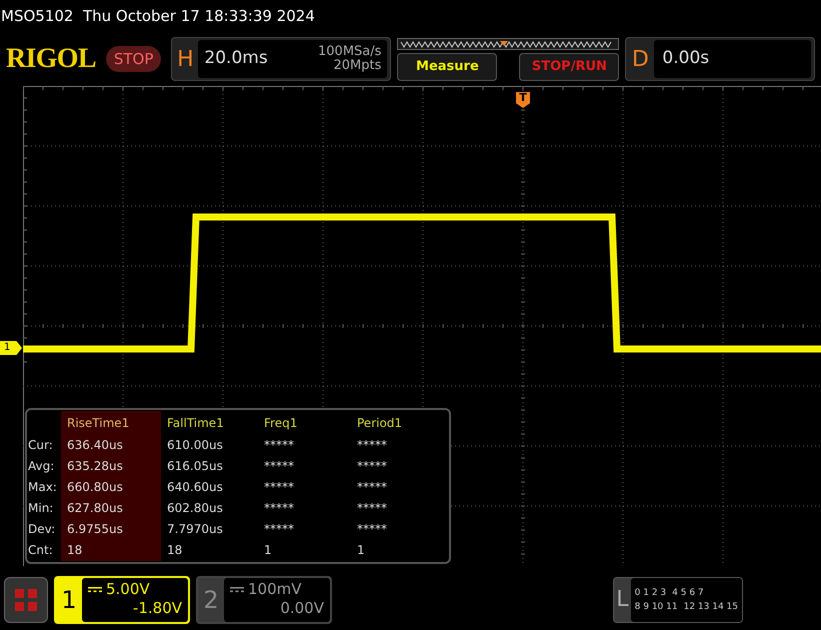 This screenshot has height=630, width=821. What do you see at coordinates (111, 487) in the screenshot?
I see `table-cell: 660.80us` at bounding box center [111, 487].